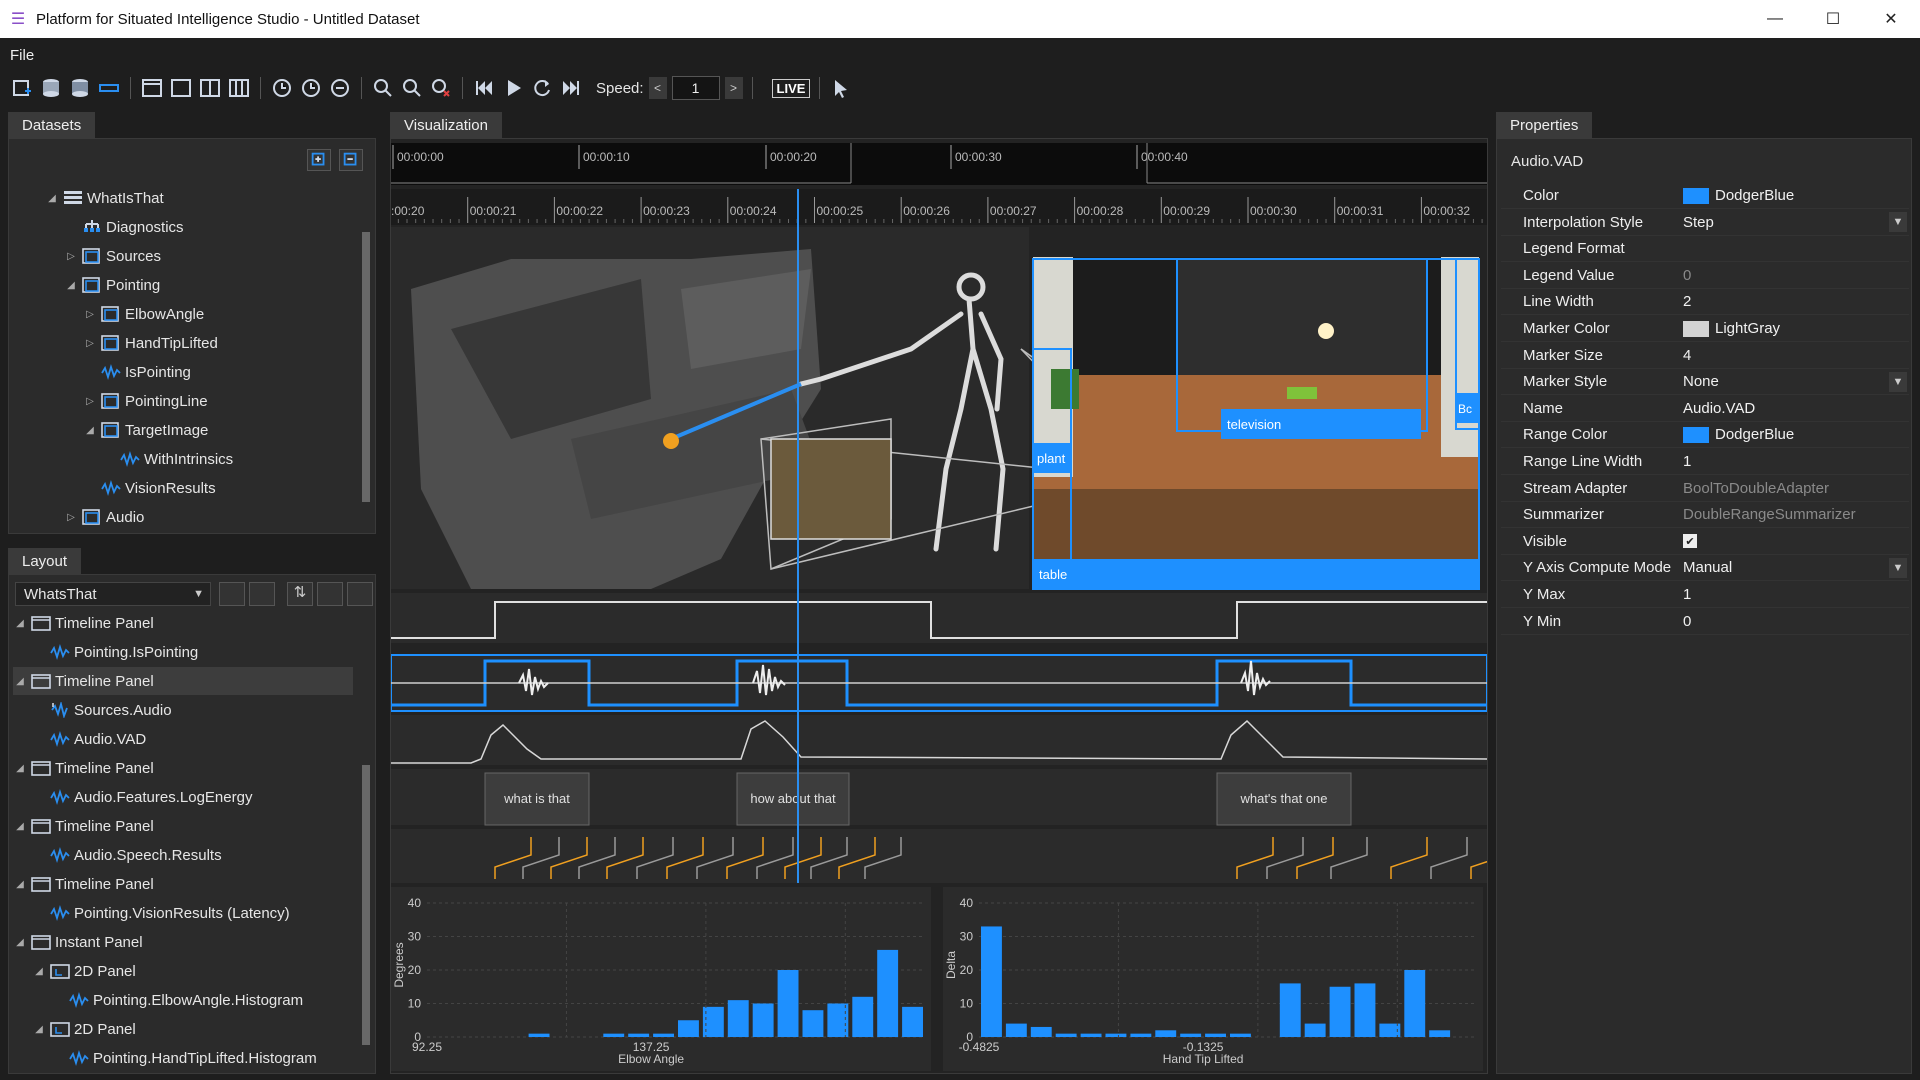  What do you see at coordinates (513, 88) in the screenshot?
I see `play-icon` at bounding box center [513, 88].